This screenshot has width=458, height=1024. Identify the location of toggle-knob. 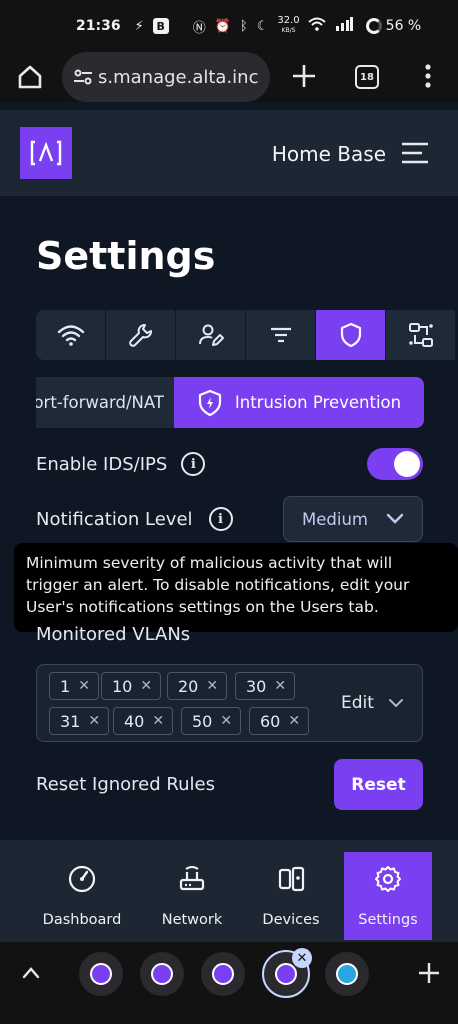
(407, 464).